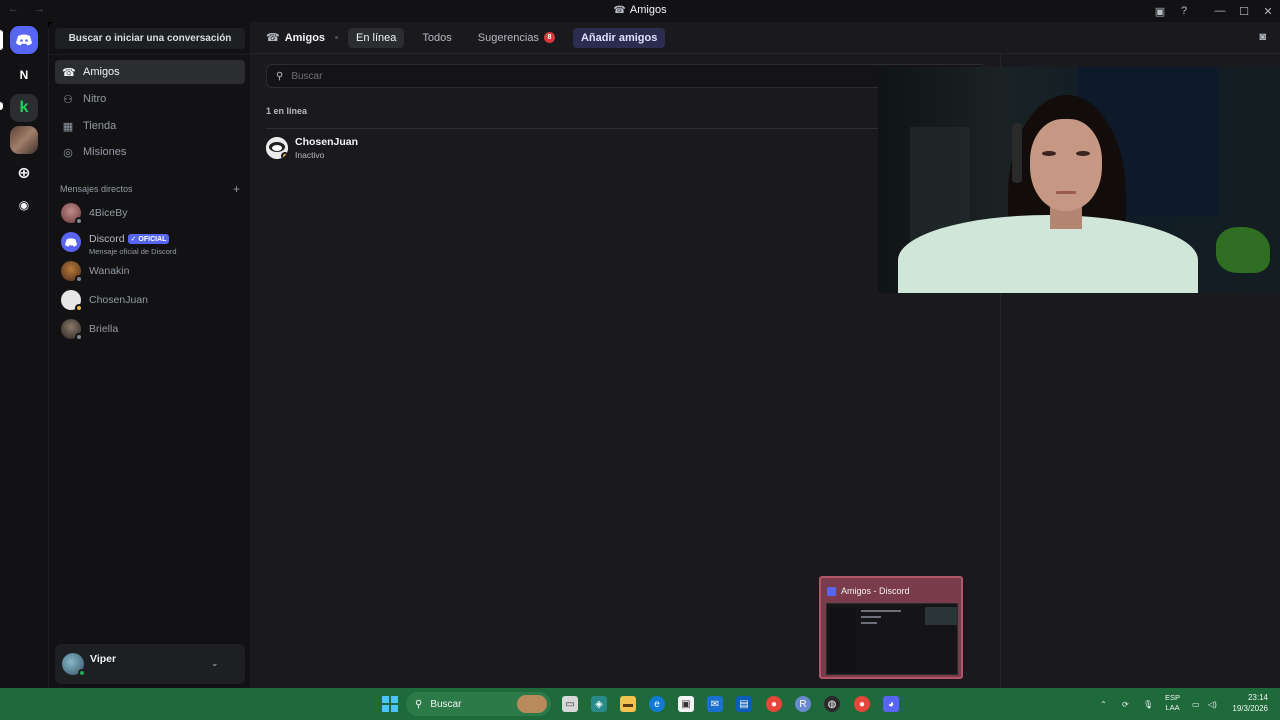 This screenshot has width=1280, height=720. What do you see at coordinates (832, 704) in the screenshot?
I see `record-app-icon: ◍` at bounding box center [832, 704].